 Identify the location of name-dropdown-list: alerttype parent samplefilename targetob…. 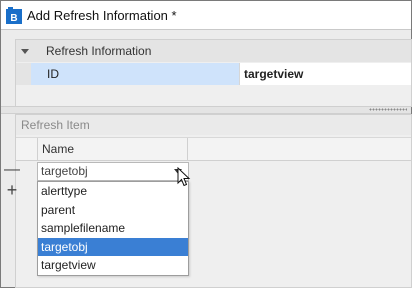
(113, 228).